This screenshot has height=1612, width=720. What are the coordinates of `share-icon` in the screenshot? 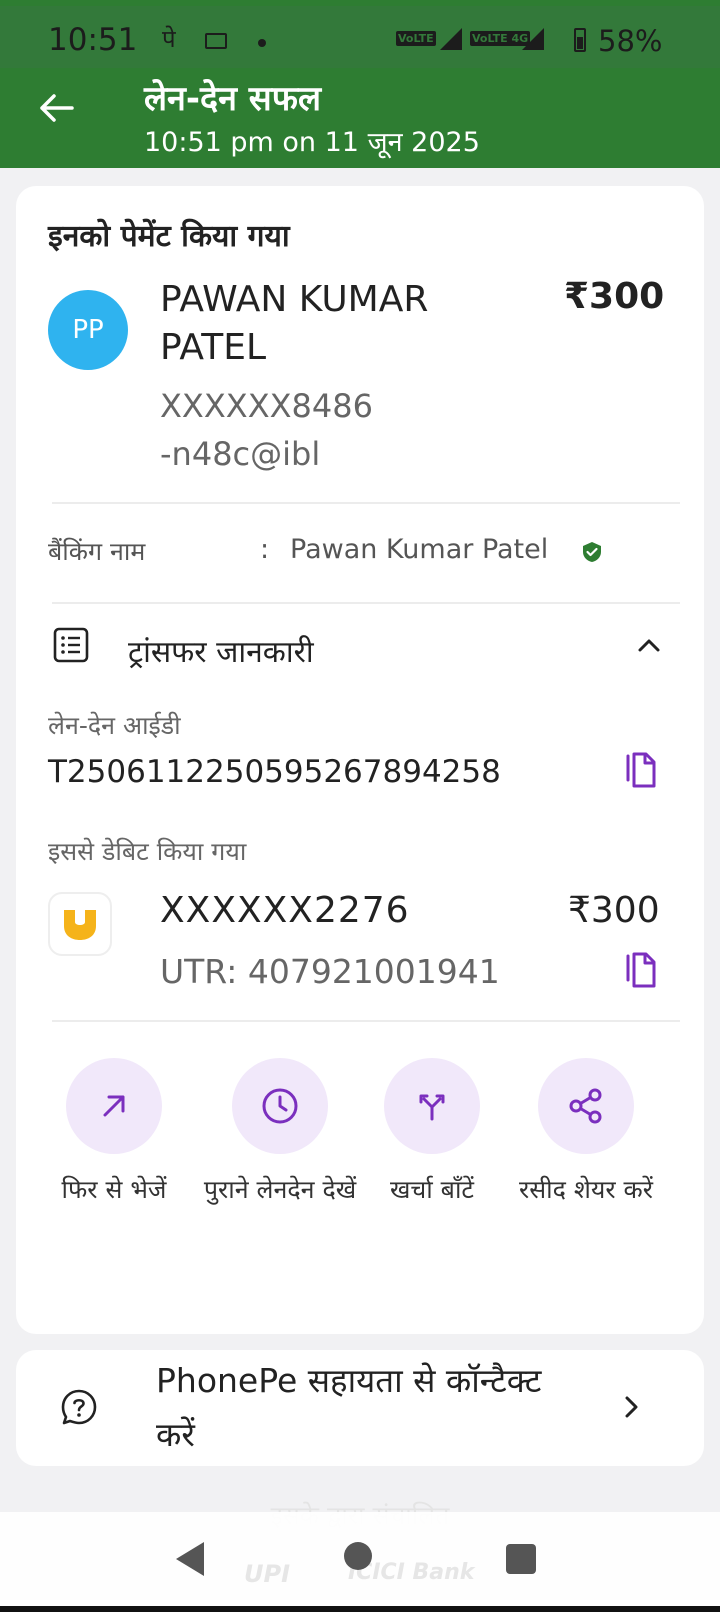 It's located at (585, 1106).